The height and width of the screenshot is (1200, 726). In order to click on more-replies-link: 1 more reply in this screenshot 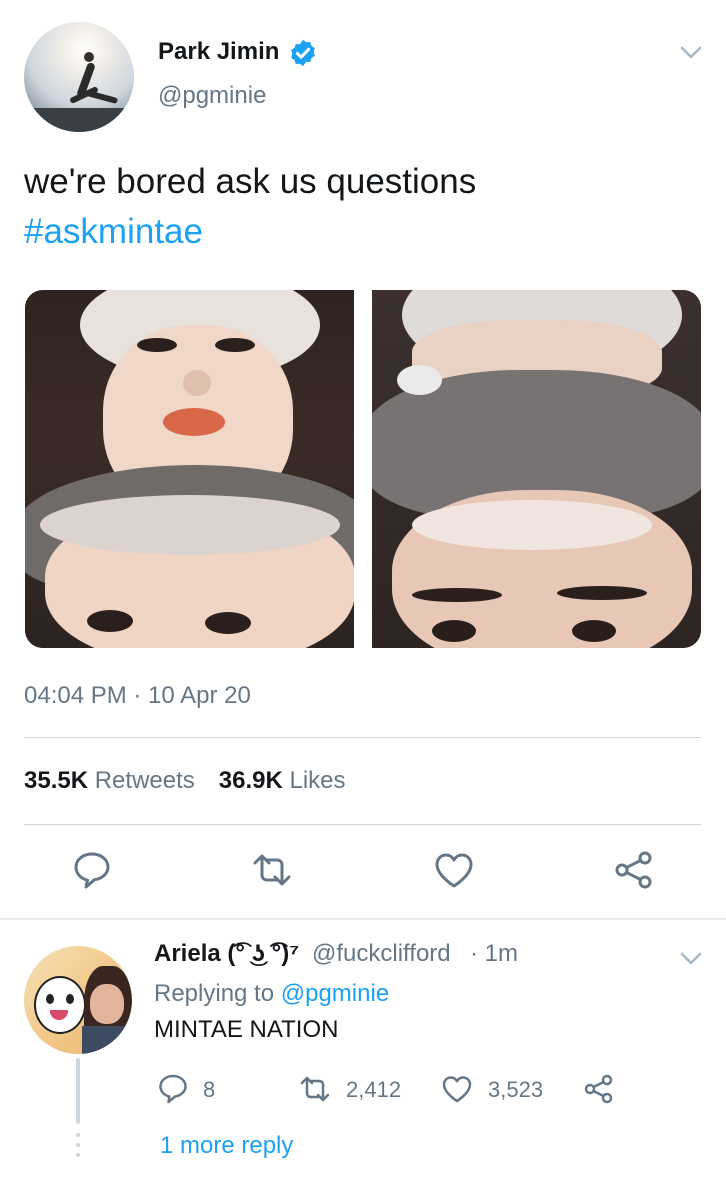, I will do `click(226, 1146)`.